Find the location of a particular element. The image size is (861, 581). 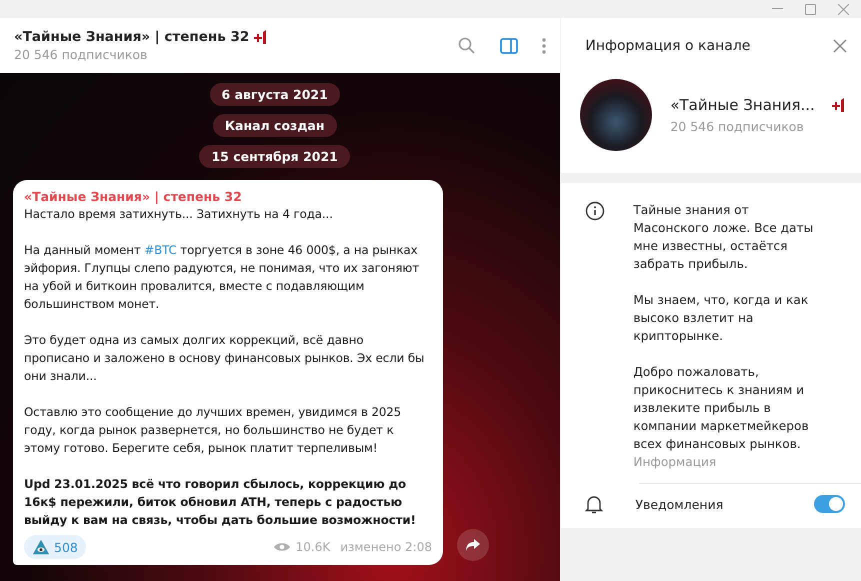

reaction-button: 508 is located at coordinates (55, 547).